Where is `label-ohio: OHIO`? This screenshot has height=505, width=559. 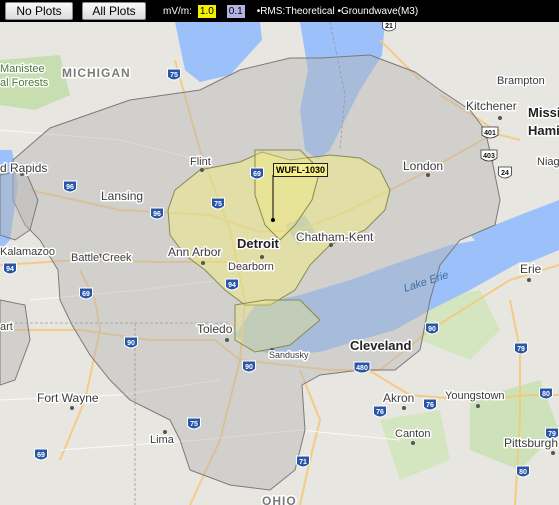
label-ohio: OHIO is located at coordinates (279, 499).